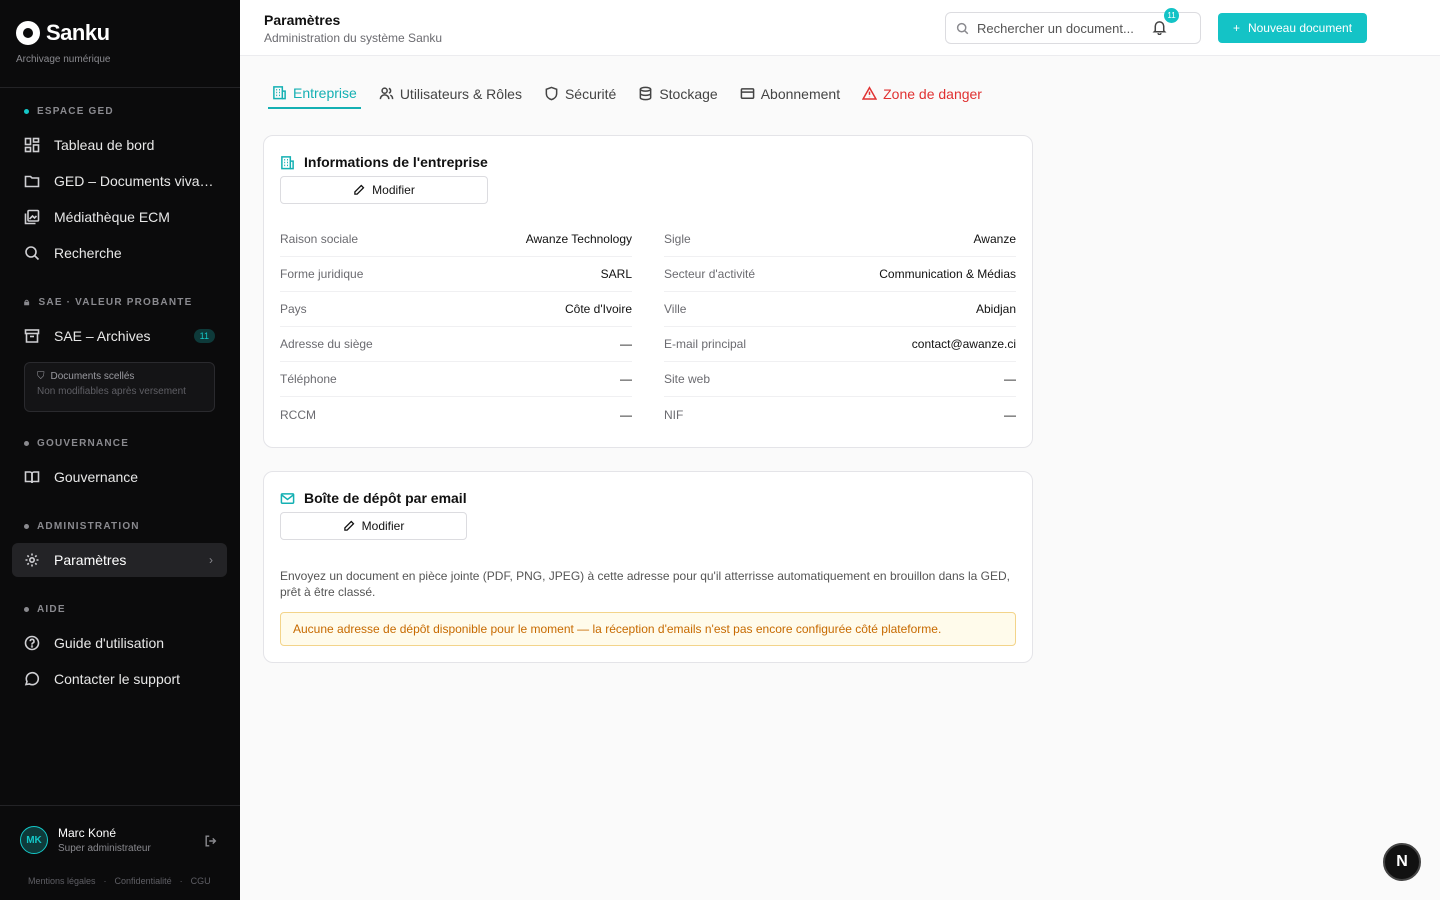 The image size is (1440, 900). What do you see at coordinates (551, 93) in the screenshot?
I see `shield-icon` at bounding box center [551, 93].